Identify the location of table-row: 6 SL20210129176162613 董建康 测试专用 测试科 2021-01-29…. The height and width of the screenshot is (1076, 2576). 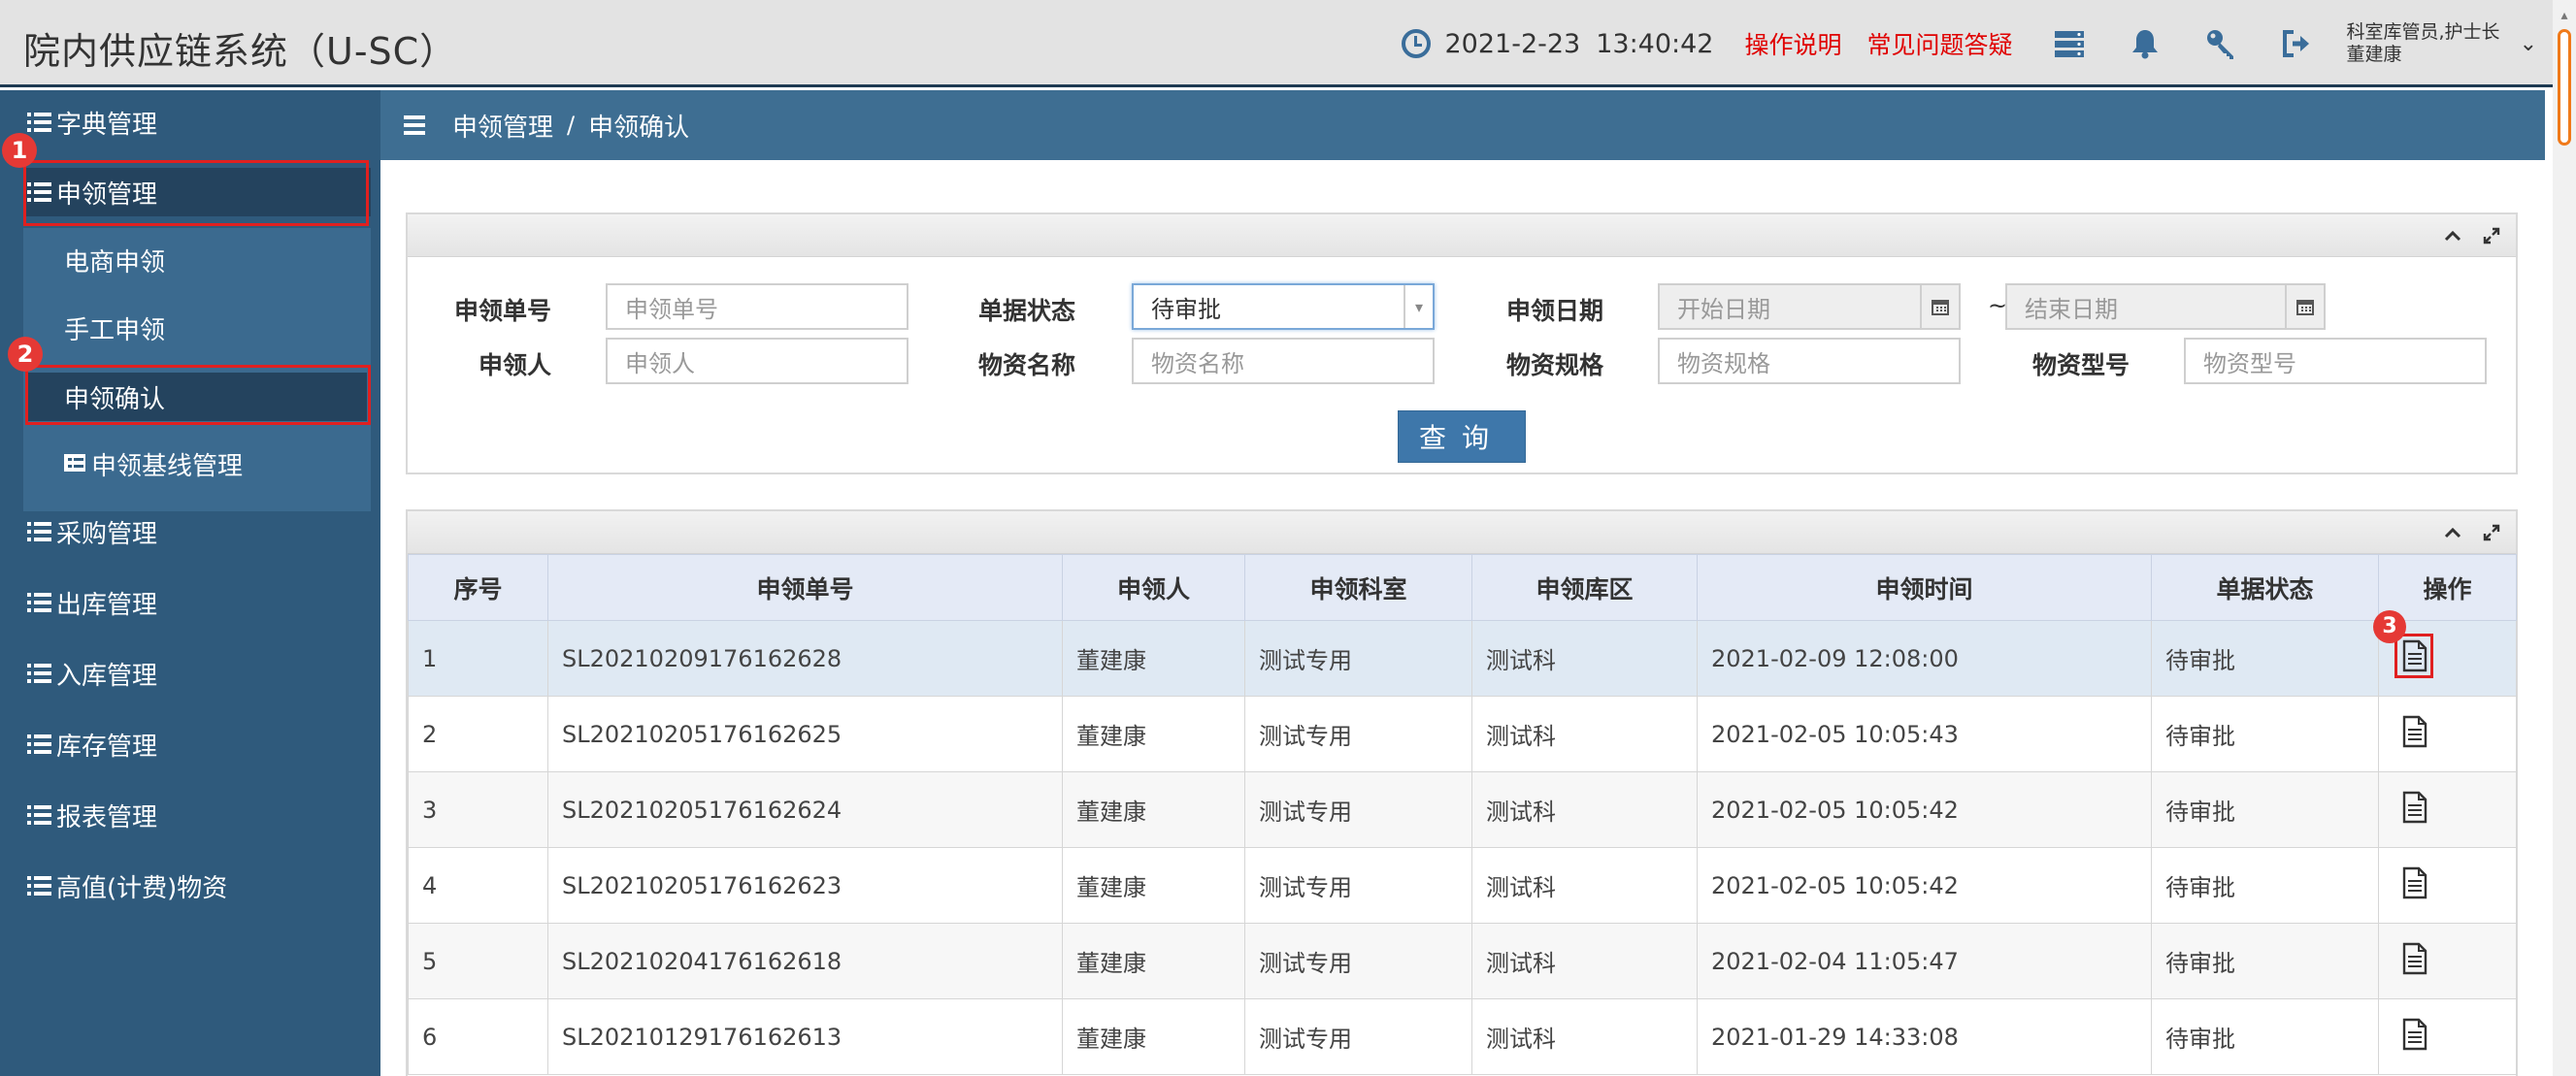
(1462, 1037).